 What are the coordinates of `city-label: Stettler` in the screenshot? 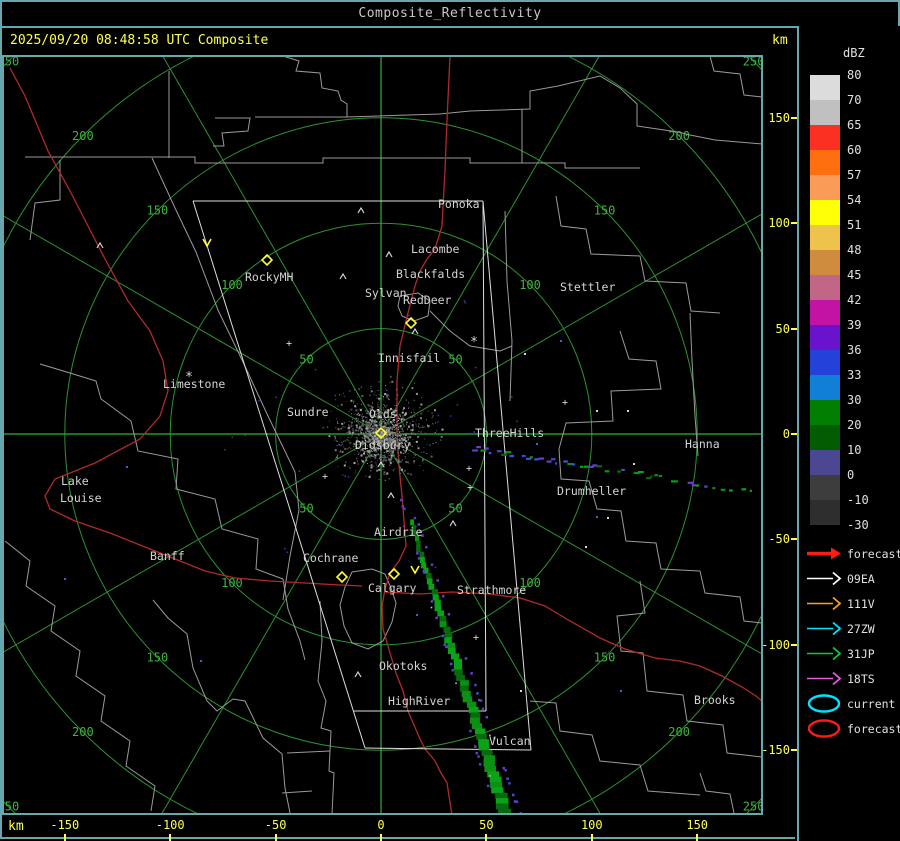 It's located at (587, 287).